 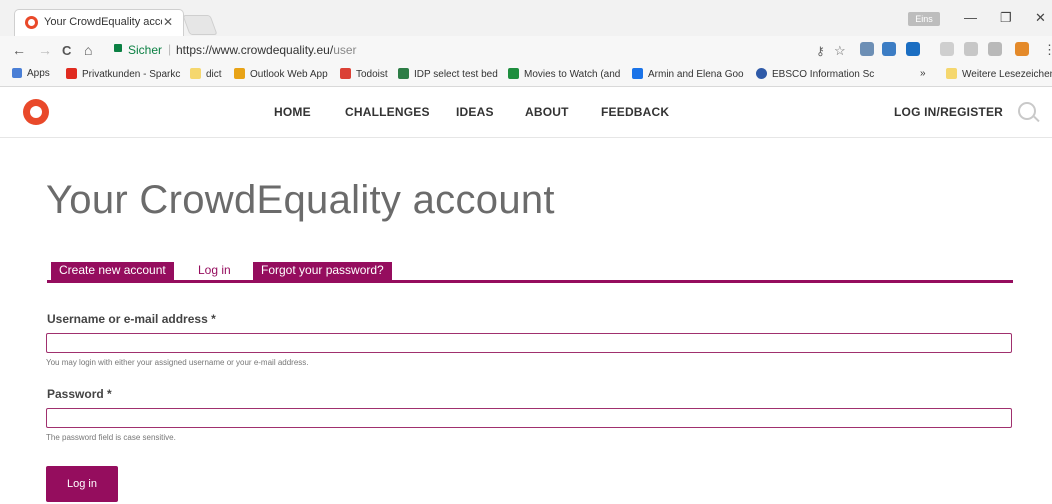 I want to click on login-submit-button: Log in, so click(x=82, y=484).